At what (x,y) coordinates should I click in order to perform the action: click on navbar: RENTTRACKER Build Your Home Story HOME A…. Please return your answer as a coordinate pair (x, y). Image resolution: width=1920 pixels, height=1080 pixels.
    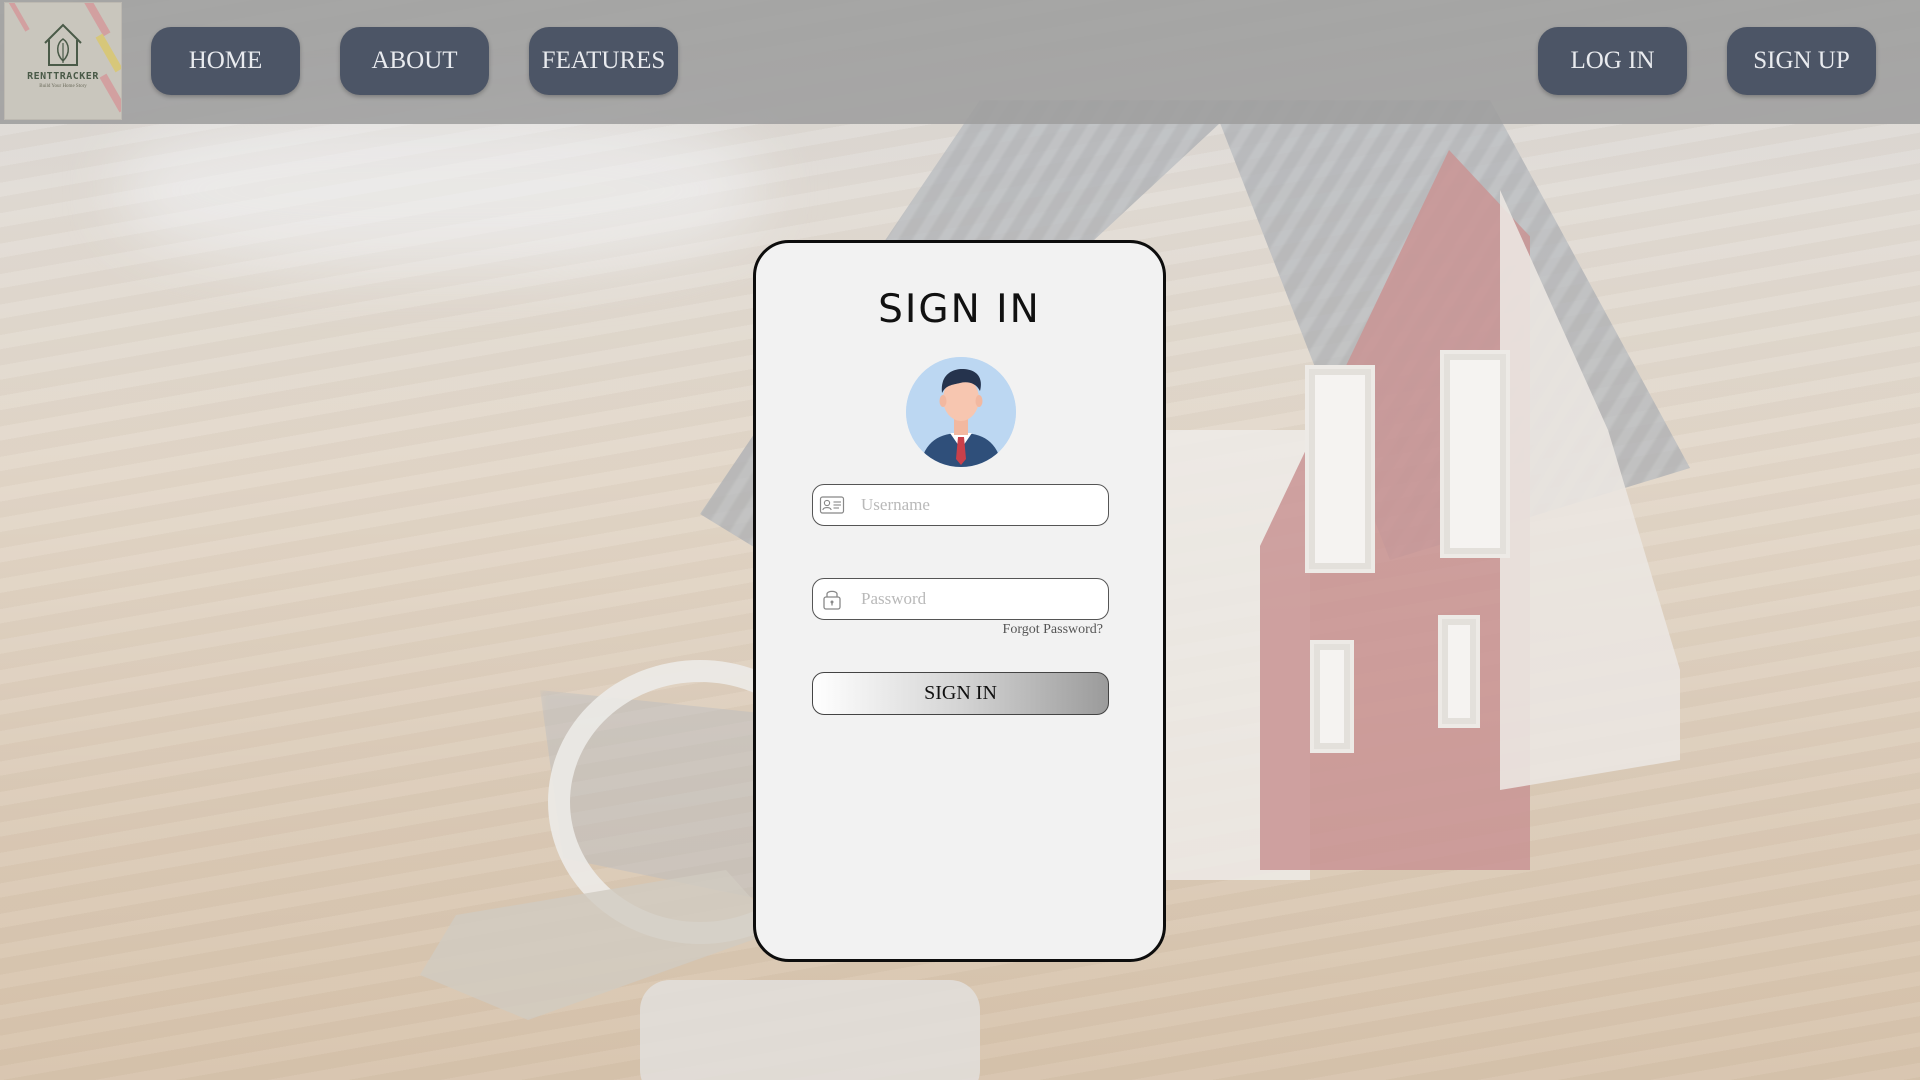
    Looking at the image, I should click on (960, 62).